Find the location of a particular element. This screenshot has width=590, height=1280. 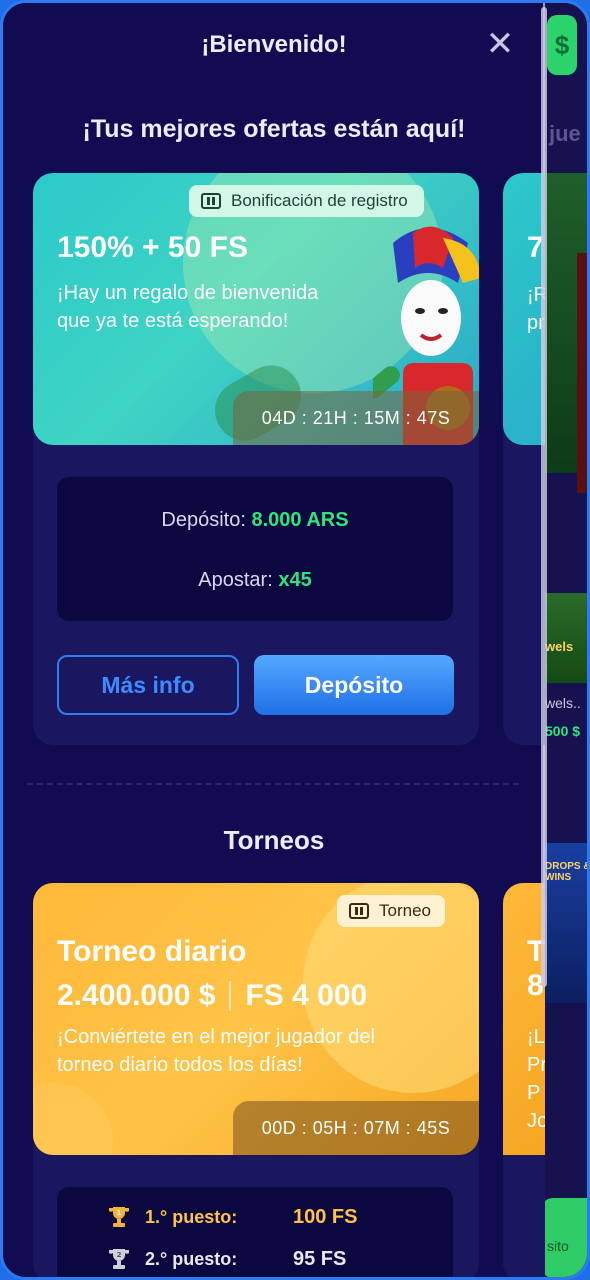

place-row-1: 1 1.° puesto: 100 FS is located at coordinates (232, 1217).